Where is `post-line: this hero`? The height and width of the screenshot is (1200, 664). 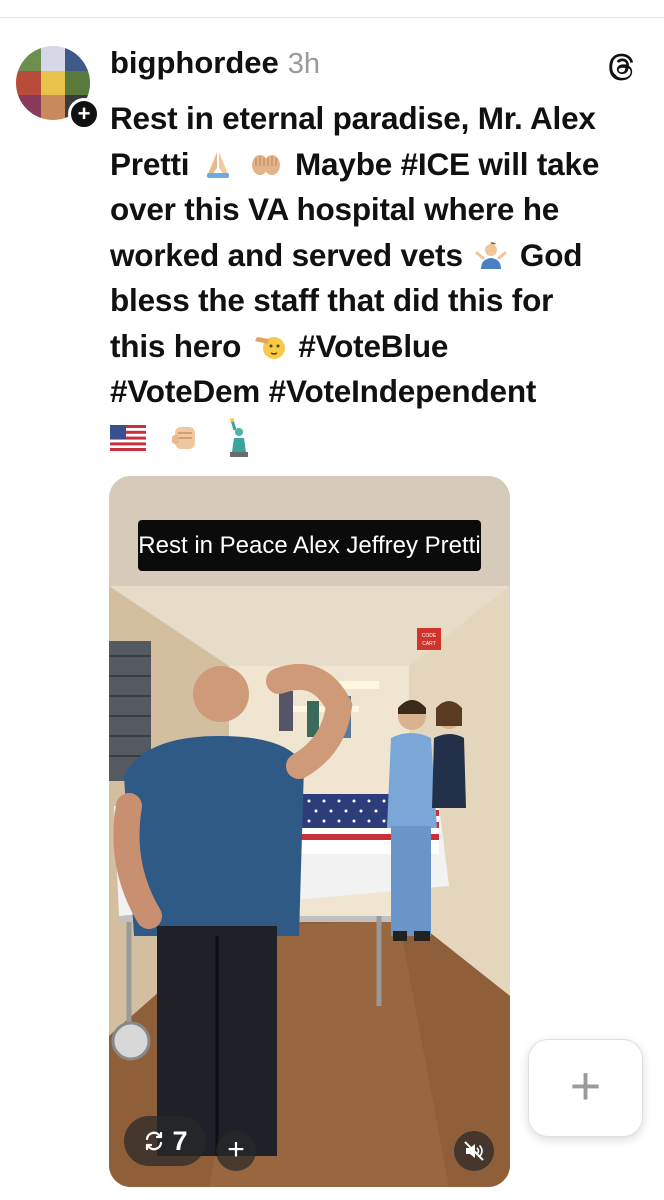
post-line: this hero is located at coordinates (176, 345).